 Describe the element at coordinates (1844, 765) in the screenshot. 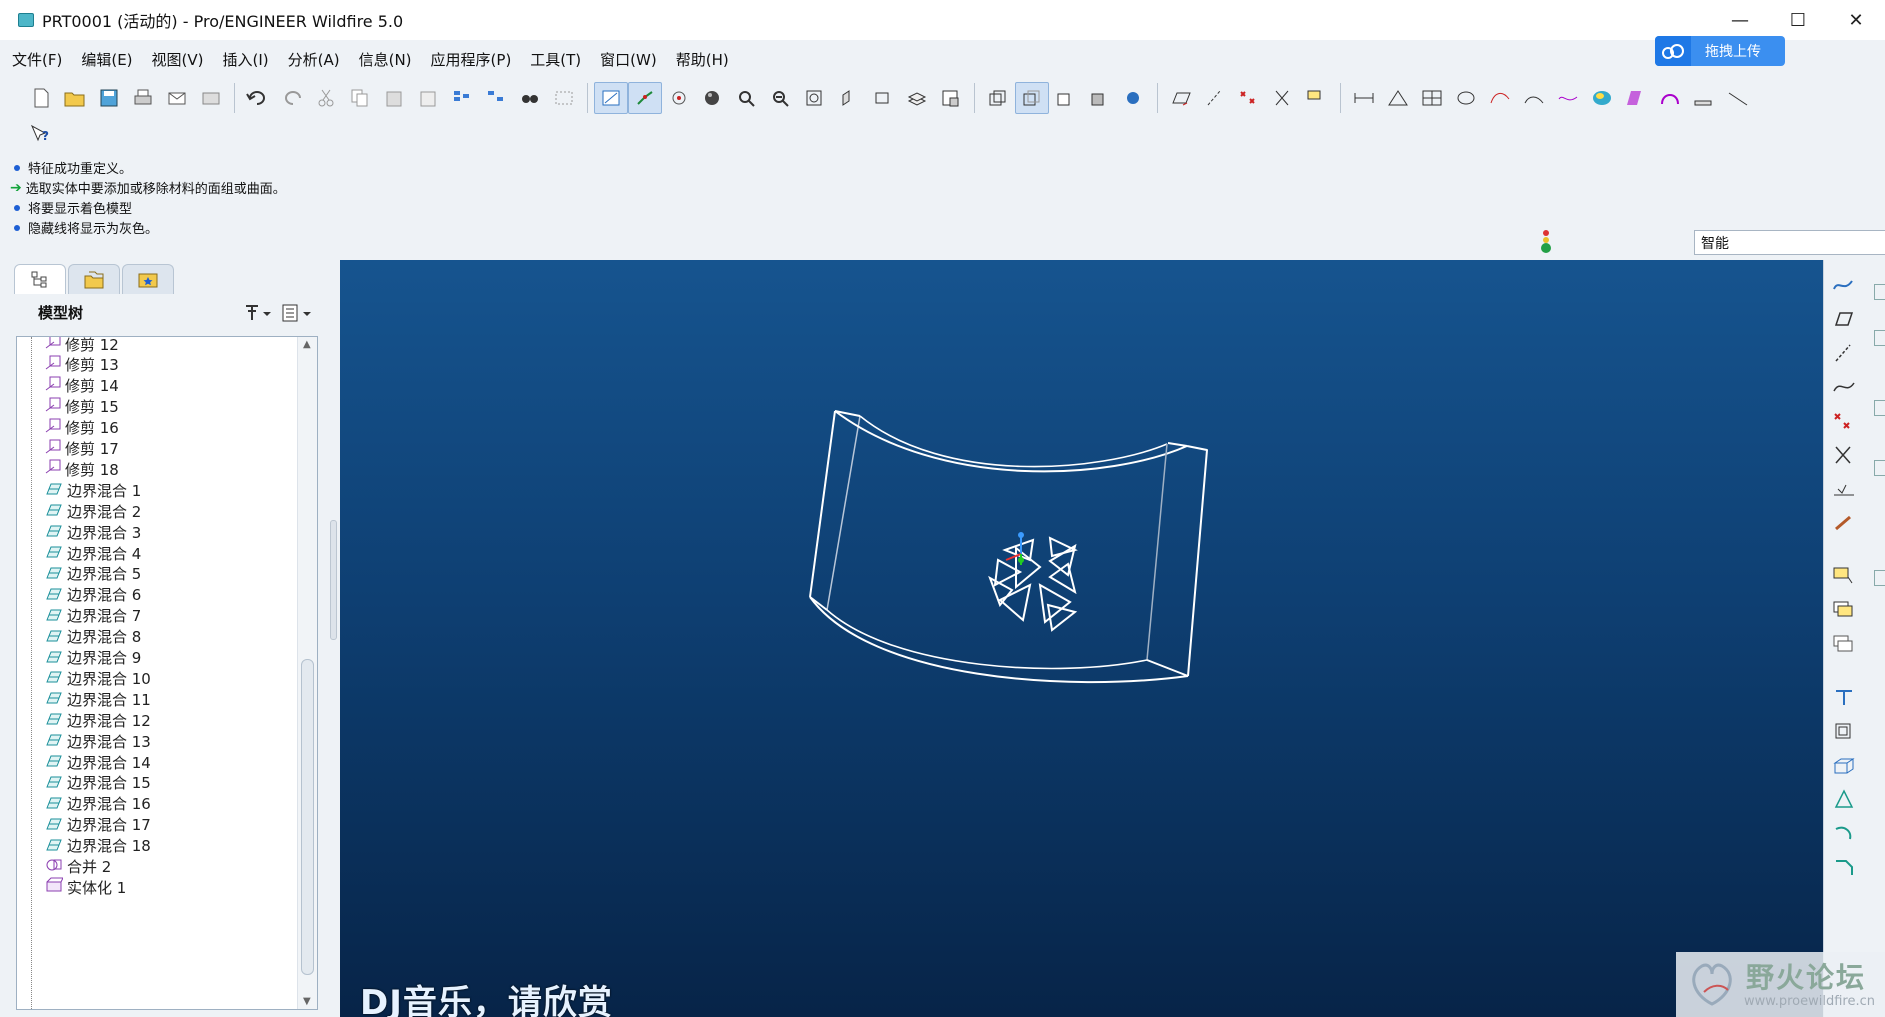

I see `sweep-tool-icon` at that location.